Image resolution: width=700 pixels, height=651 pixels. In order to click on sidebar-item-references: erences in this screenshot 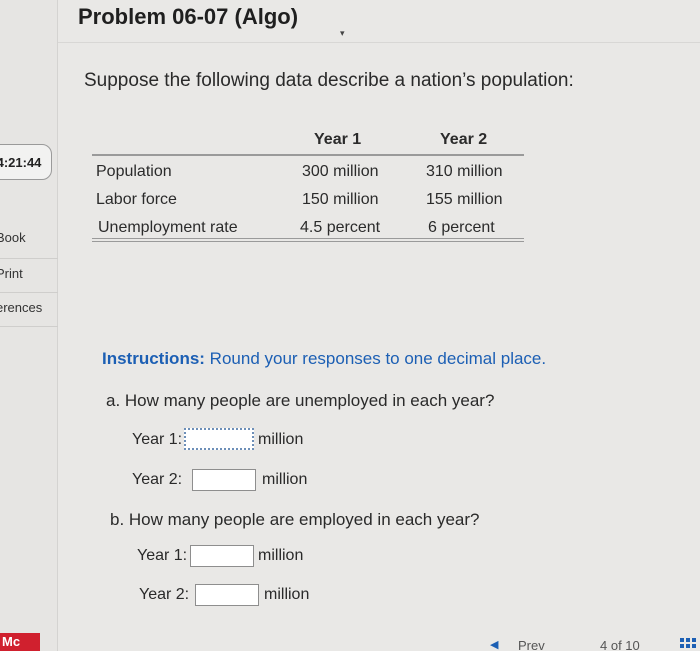, I will do `click(21, 307)`.